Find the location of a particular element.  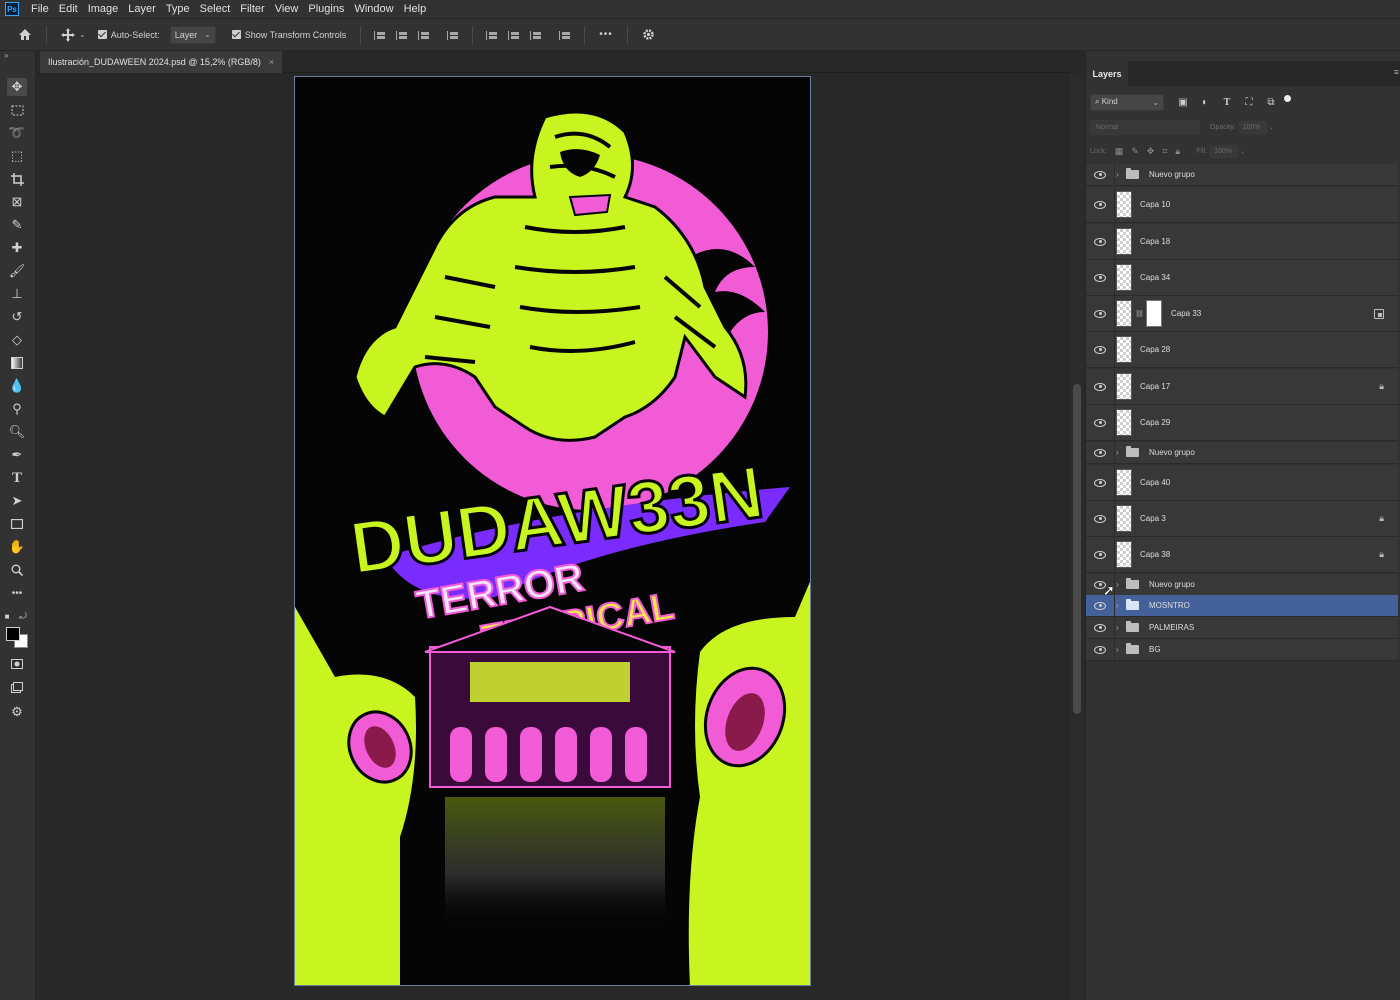

layer-row-selected: › MOSNTRO is located at coordinates (1242, 606).